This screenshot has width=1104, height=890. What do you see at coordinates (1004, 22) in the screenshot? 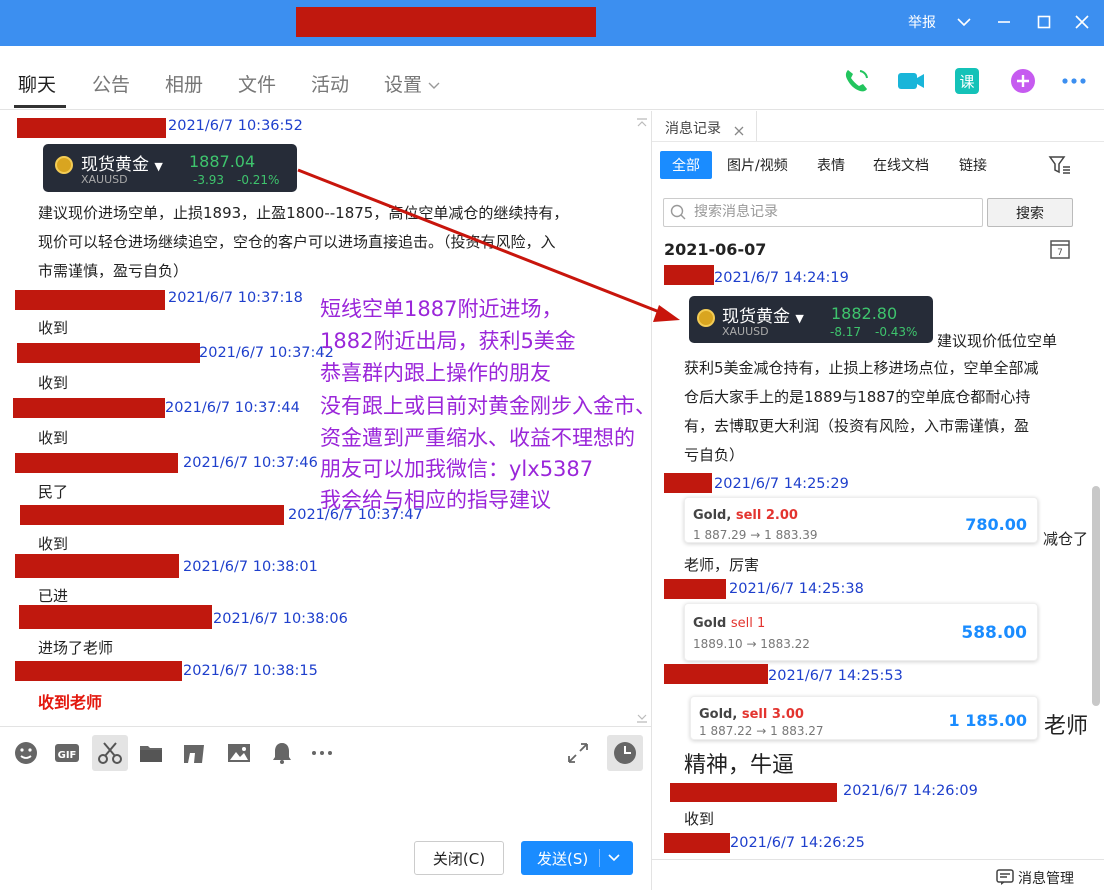
I see `minimize-icon` at bounding box center [1004, 22].